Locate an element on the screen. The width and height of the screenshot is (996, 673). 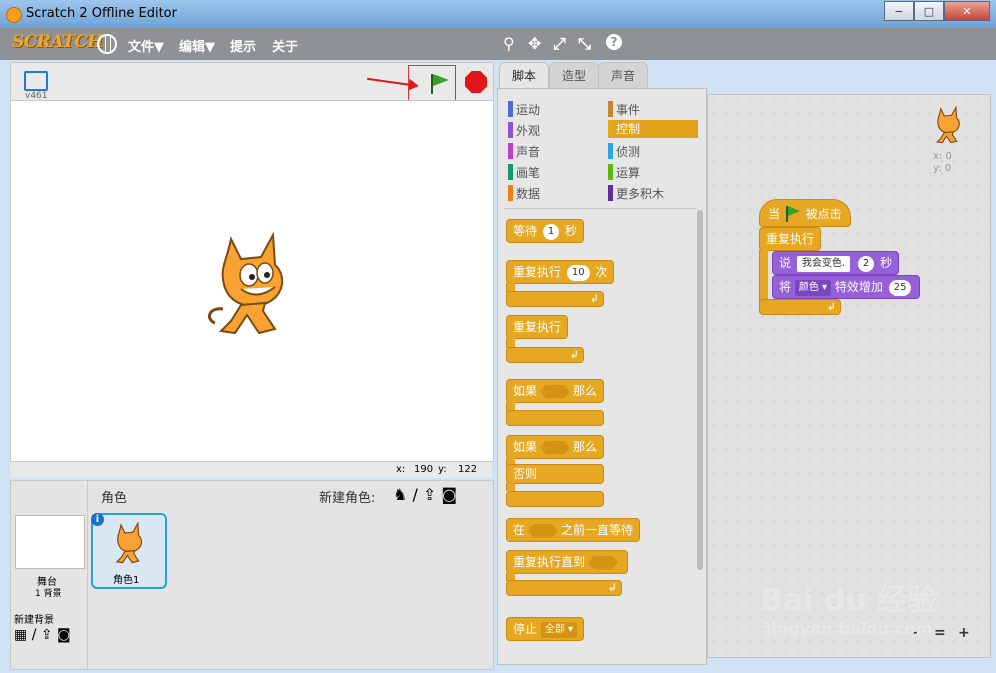
cat-sprite is located at coordinates (251, 284).